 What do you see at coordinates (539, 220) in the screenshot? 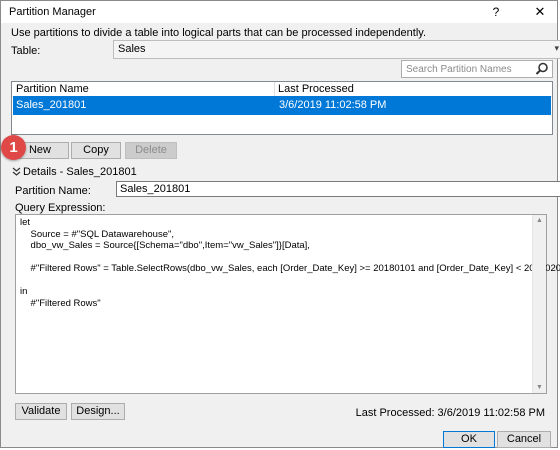
I see `scroll-up-icon: ▲` at bounding box center [539, 220].